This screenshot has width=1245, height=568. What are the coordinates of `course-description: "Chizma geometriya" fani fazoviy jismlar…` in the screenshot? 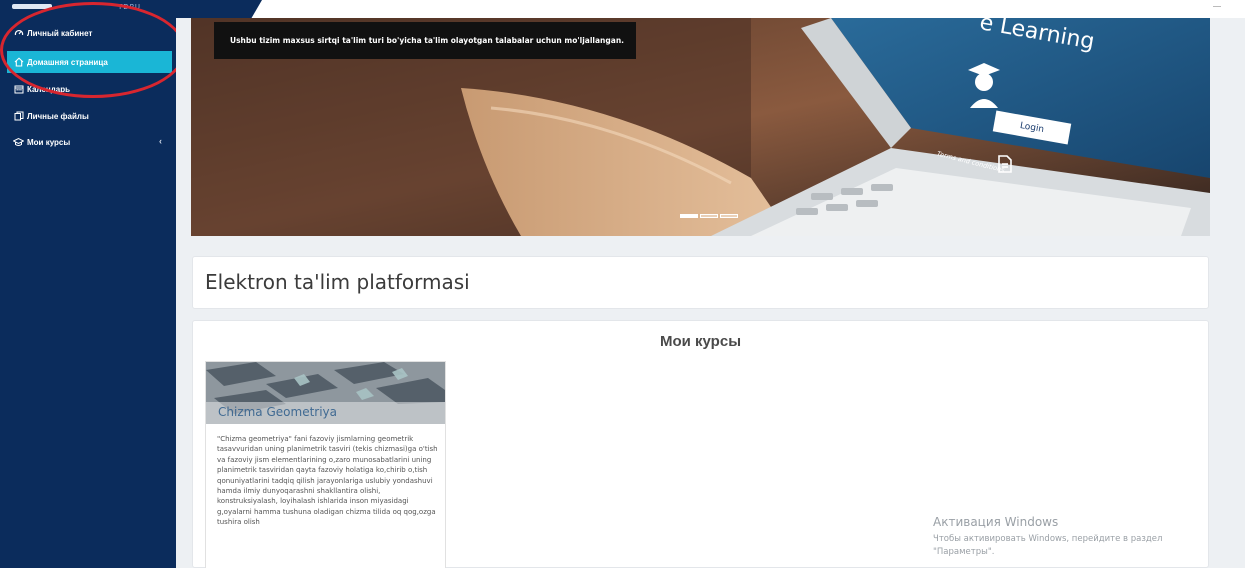 It's located at (327, 481).